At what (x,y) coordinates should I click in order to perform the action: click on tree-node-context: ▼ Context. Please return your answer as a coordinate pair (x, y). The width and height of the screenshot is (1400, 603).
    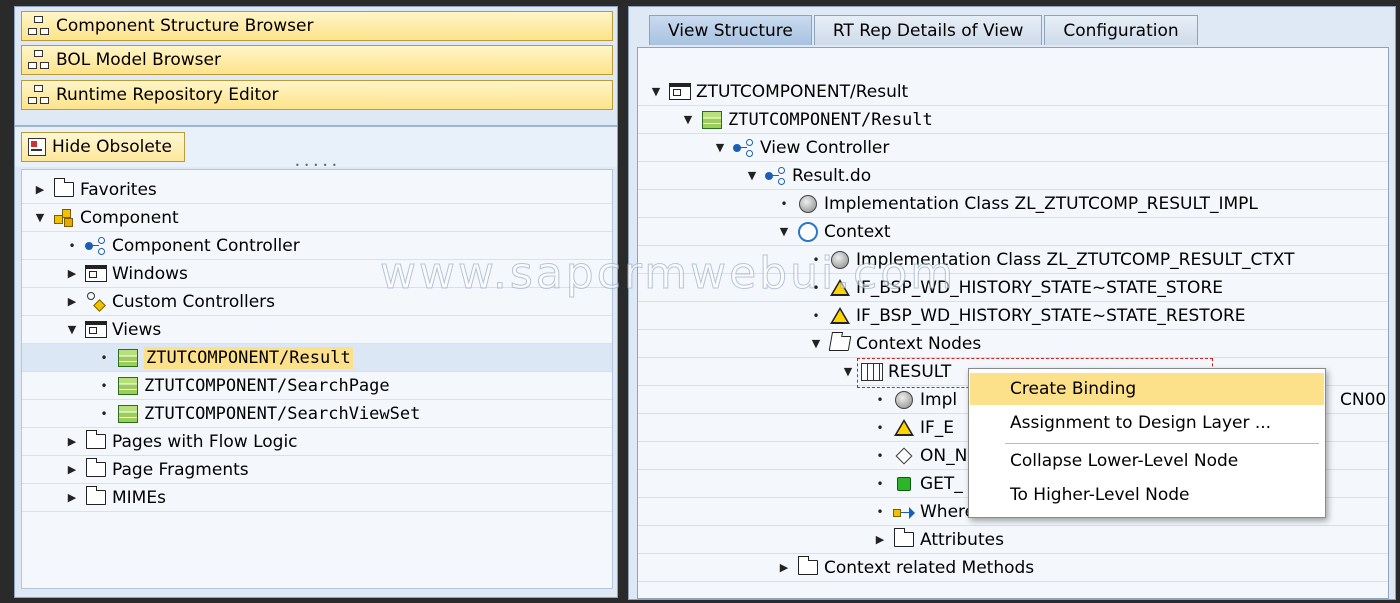
    Looking at the image, I should click on (1013, 232).